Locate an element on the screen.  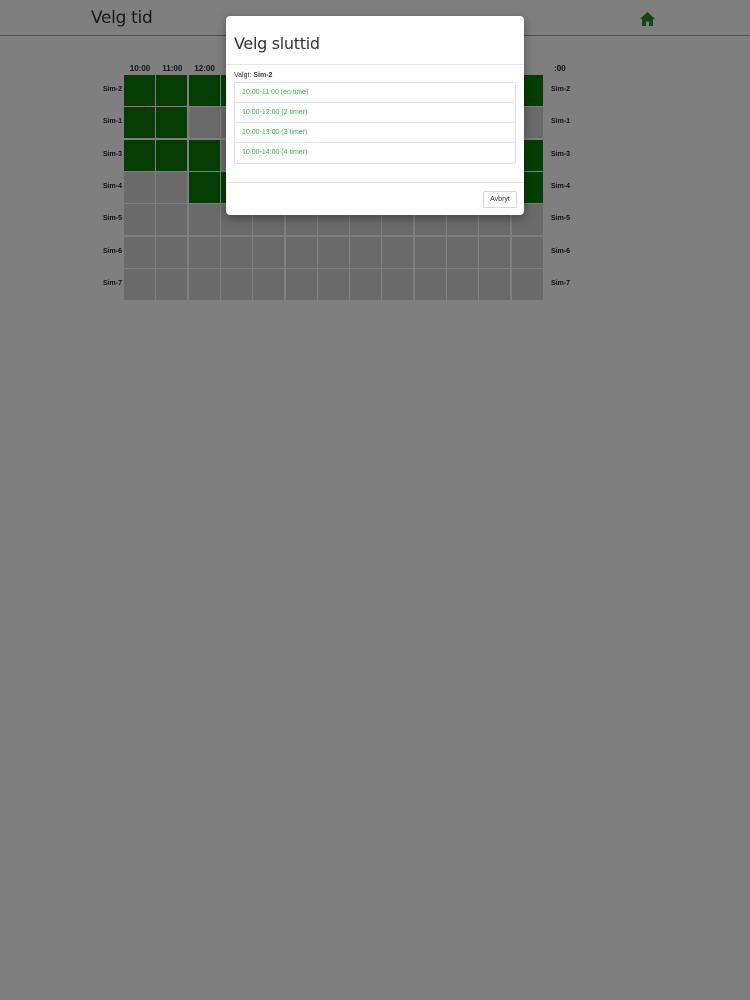
end-time-option: 10:00-11:00 (en time) is located at coordinates (375, 93).